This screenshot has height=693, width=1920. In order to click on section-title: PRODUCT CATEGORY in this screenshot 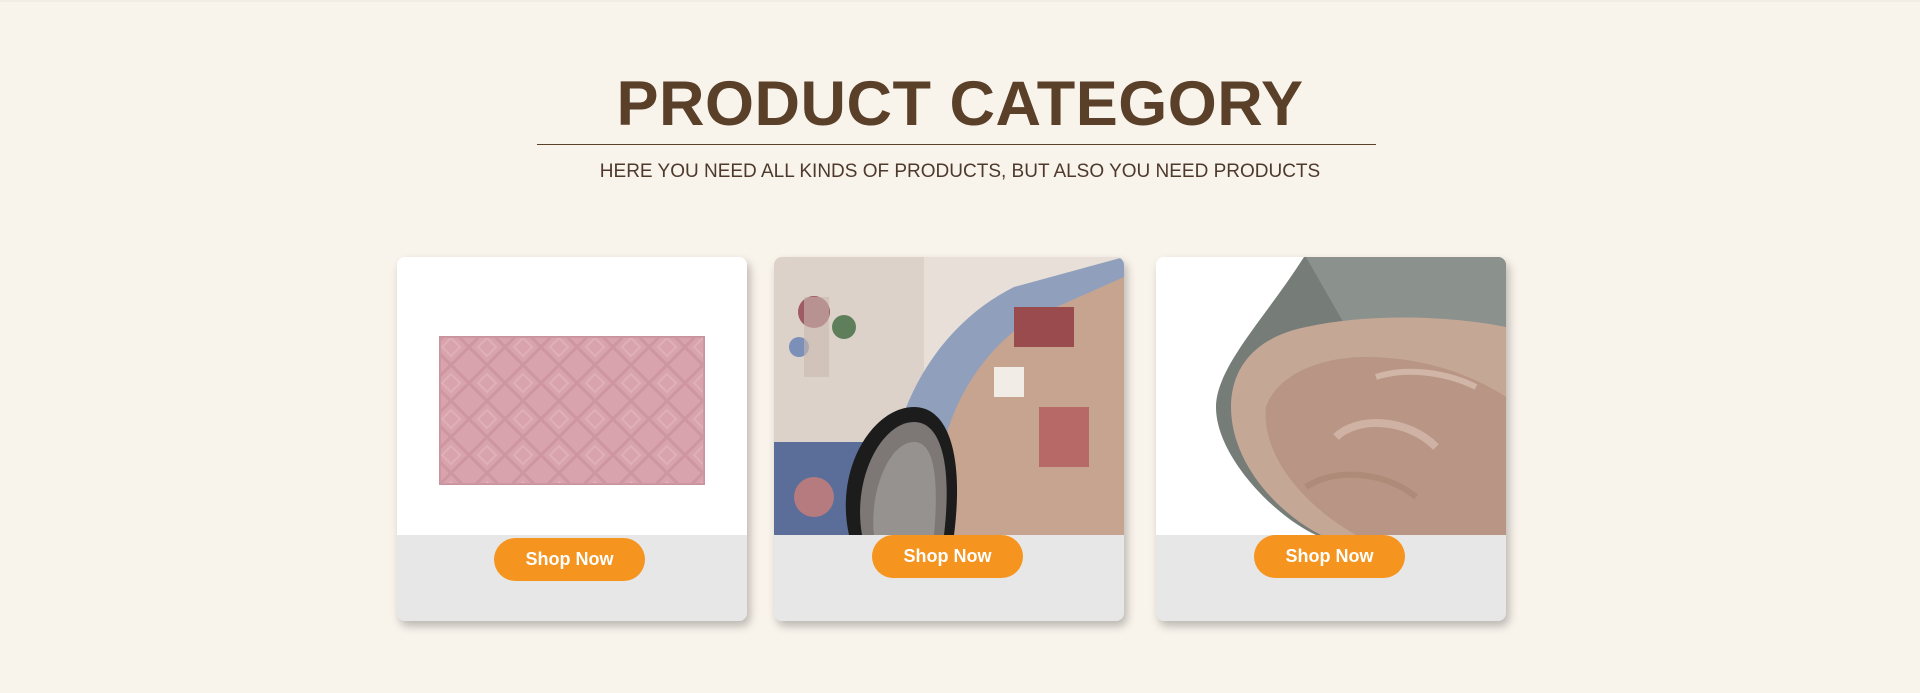, I will do `click(960, 104)`.